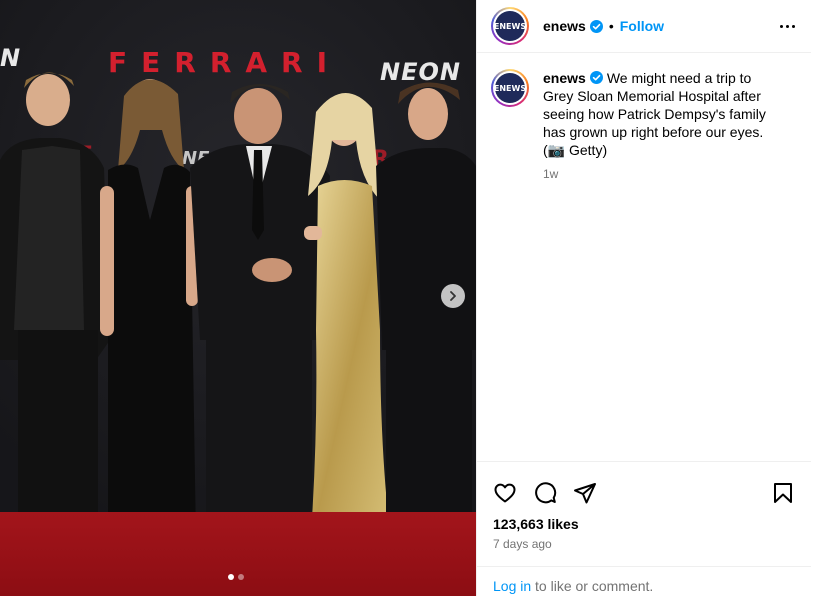 The width and height of the screenshot is (814, 598). What do you see at coordinates (420, 72) in the screenshot?
I see `neon-sign: NEON` at bounding box center [420, 72].